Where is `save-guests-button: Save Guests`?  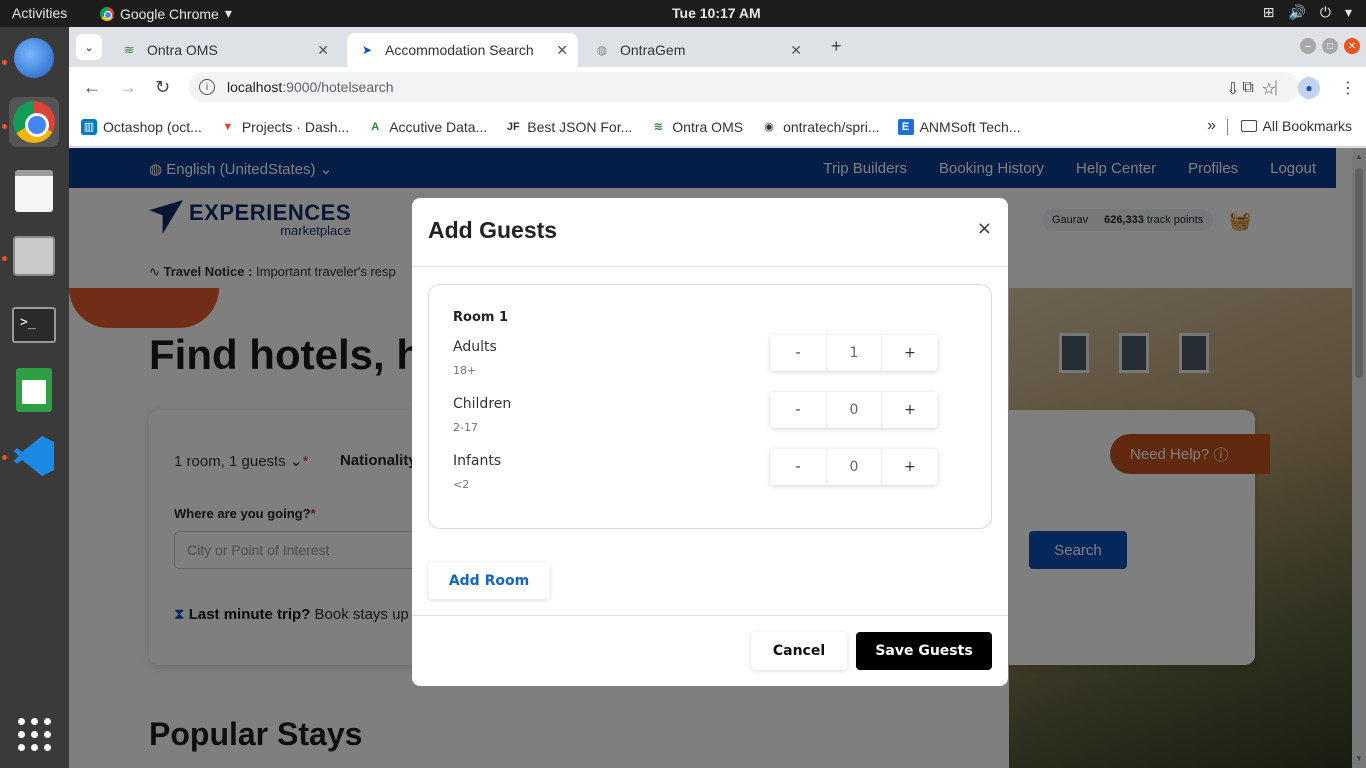 save-guests-button: Save Guests is located at coordinates (924, 651).